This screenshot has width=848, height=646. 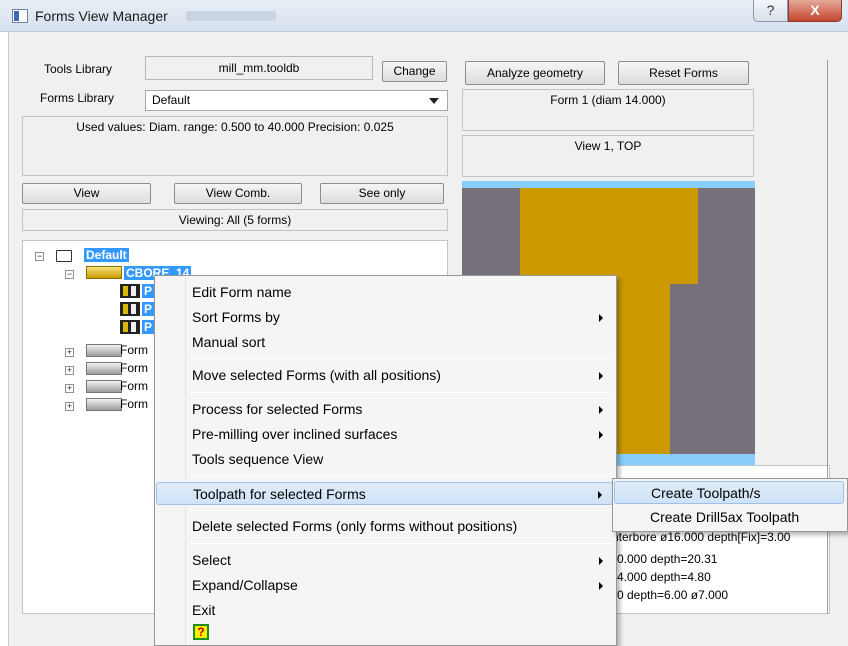 What do you see at coordinates (664, 577) in the screenshot?
I see `info-line: 4.000 depth=4.80` at bounding box center [664, 577].